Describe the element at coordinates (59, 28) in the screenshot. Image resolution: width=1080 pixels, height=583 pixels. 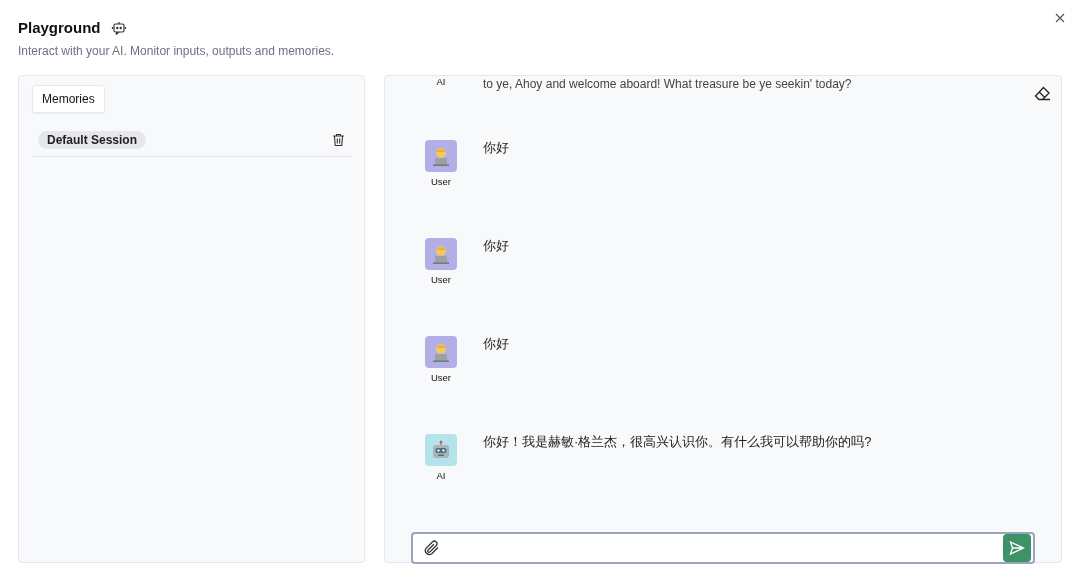
I see `dialog-title: Playground` at that location.